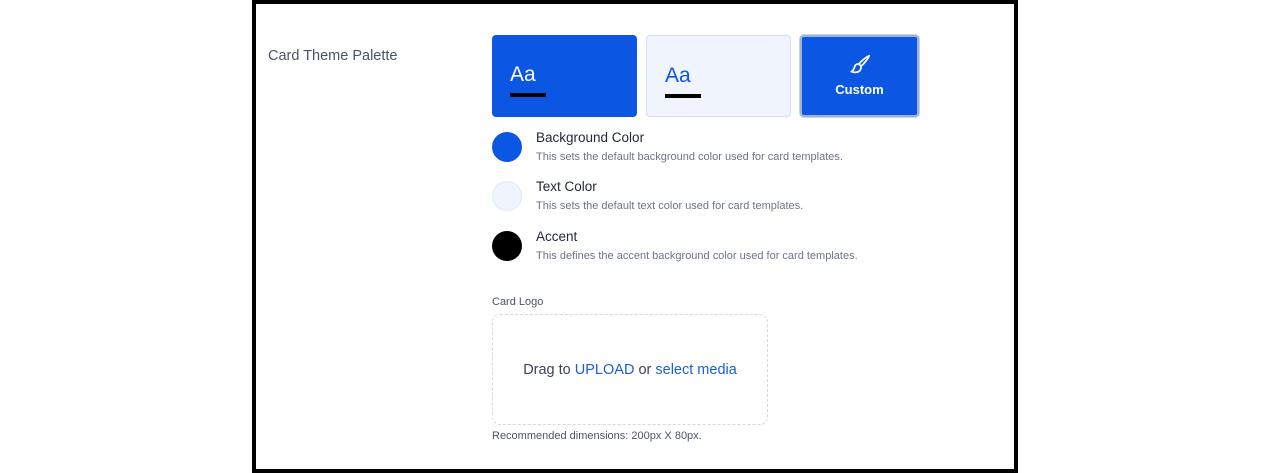 This screenshot has width=1270, height=473. Describe the element at coordinates (507, 246) in the screenshot. I see `accent-color-swatch` at that location.